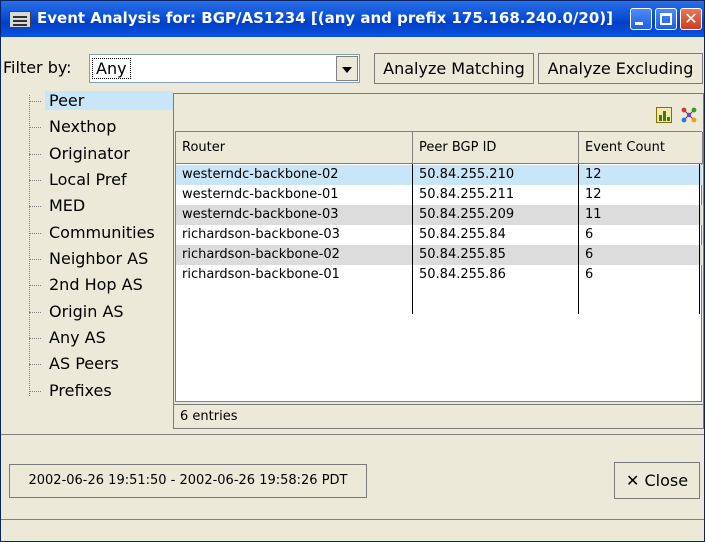  What do you see at coordinates (462, 274) in the screenshot?
I see `cell-peer-bgp-id: 50.84.255.86` at bounding box center [462, 274].